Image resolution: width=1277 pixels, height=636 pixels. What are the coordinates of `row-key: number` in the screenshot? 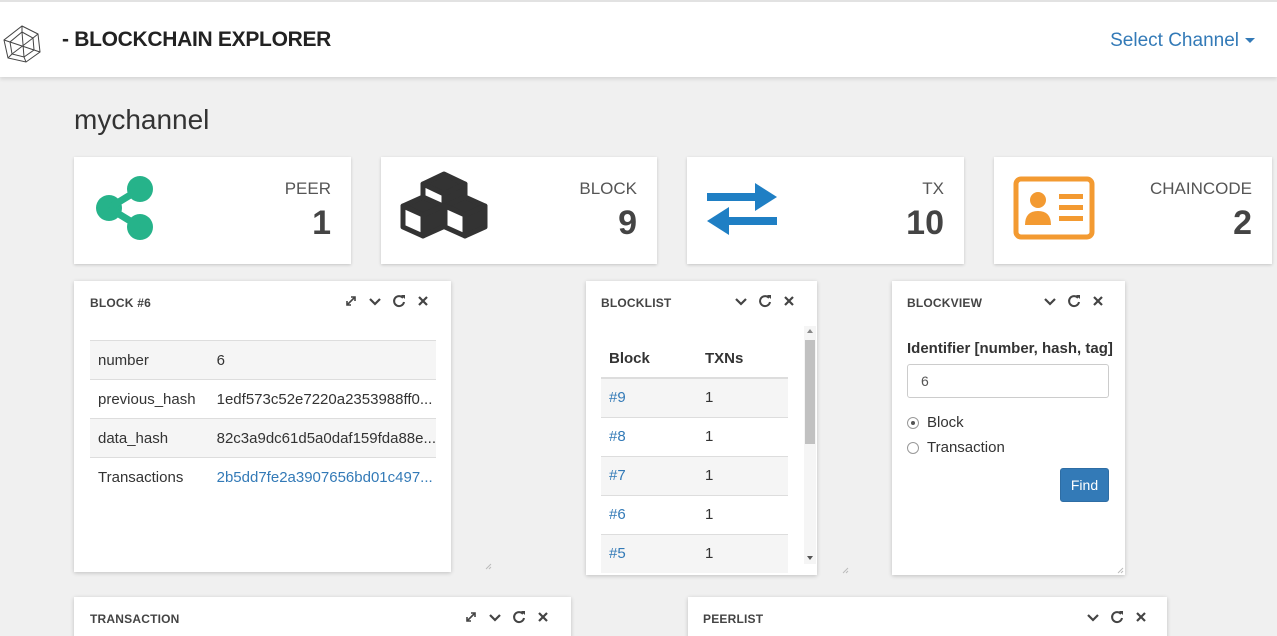 It's located at (149, 360).